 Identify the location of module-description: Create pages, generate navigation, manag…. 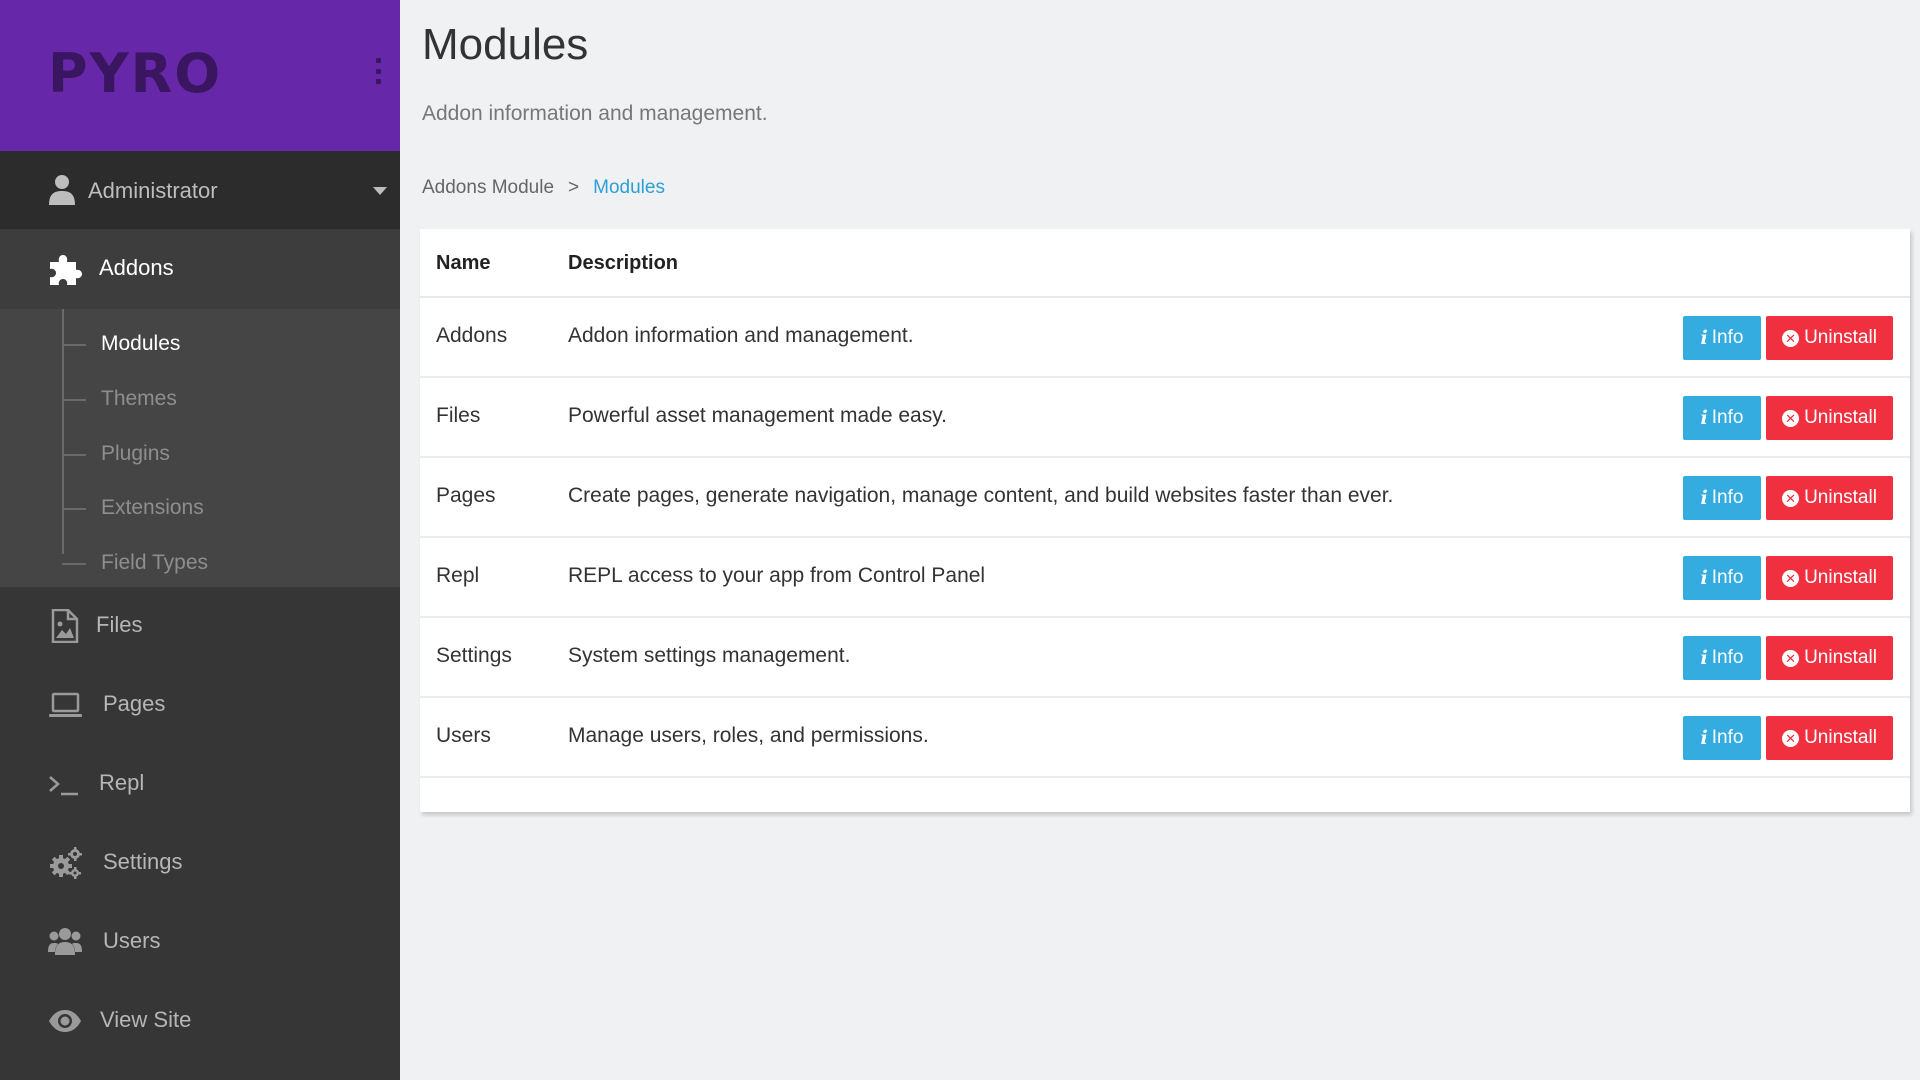
(981, 495).